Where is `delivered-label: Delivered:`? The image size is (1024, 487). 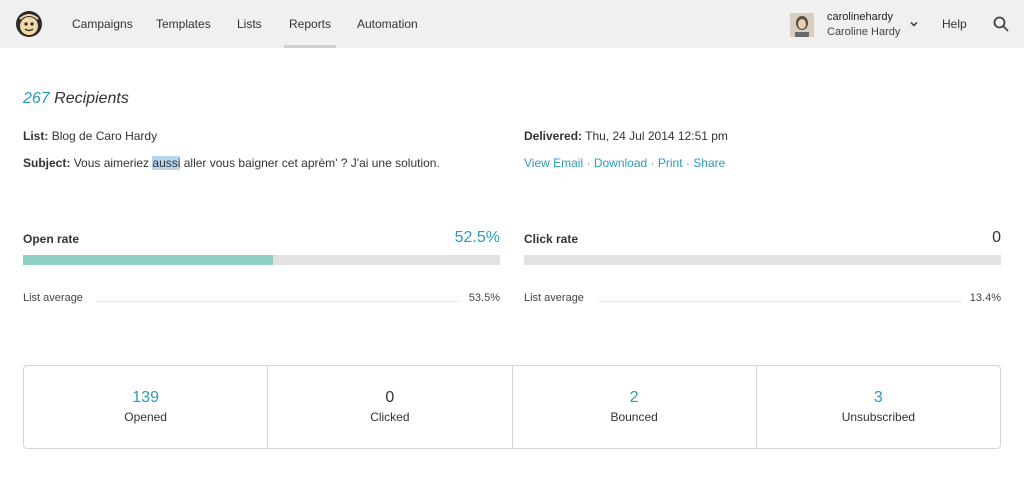 delivered-label: Delivered: is located at coordinates (553, 136).